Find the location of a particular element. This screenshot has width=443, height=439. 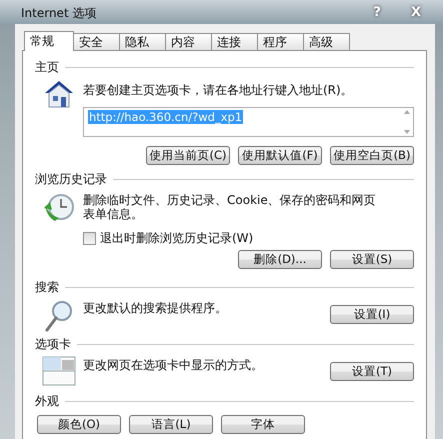

dialog-button: 使用空白页(B) is located at coordinates (372, 155).